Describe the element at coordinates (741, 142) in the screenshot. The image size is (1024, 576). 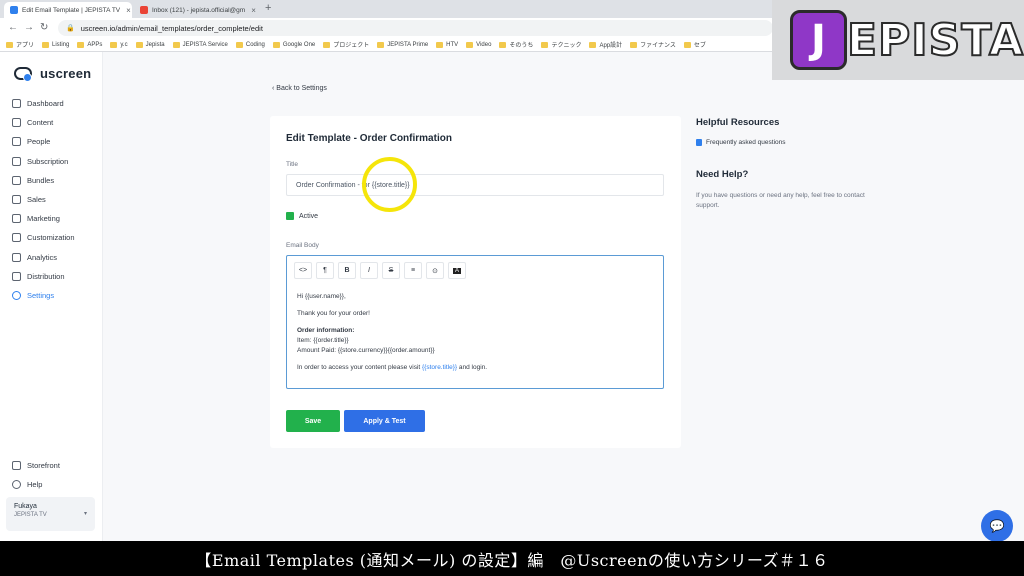
I see `faq-link: Frequently asked questions` at that location.